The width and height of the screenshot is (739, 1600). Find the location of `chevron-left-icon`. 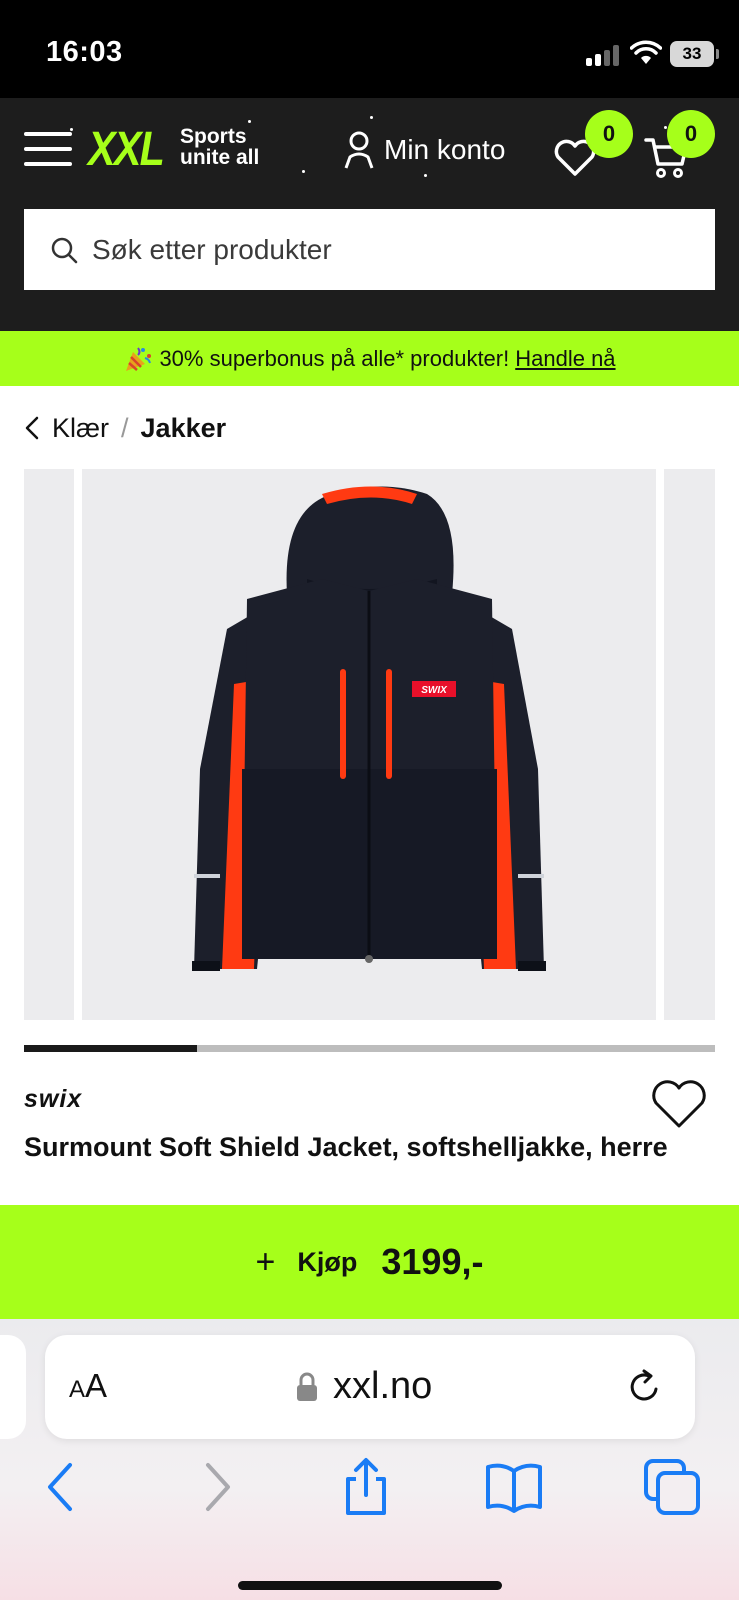

chevron-left-icon is located at coordinates (32, 428).